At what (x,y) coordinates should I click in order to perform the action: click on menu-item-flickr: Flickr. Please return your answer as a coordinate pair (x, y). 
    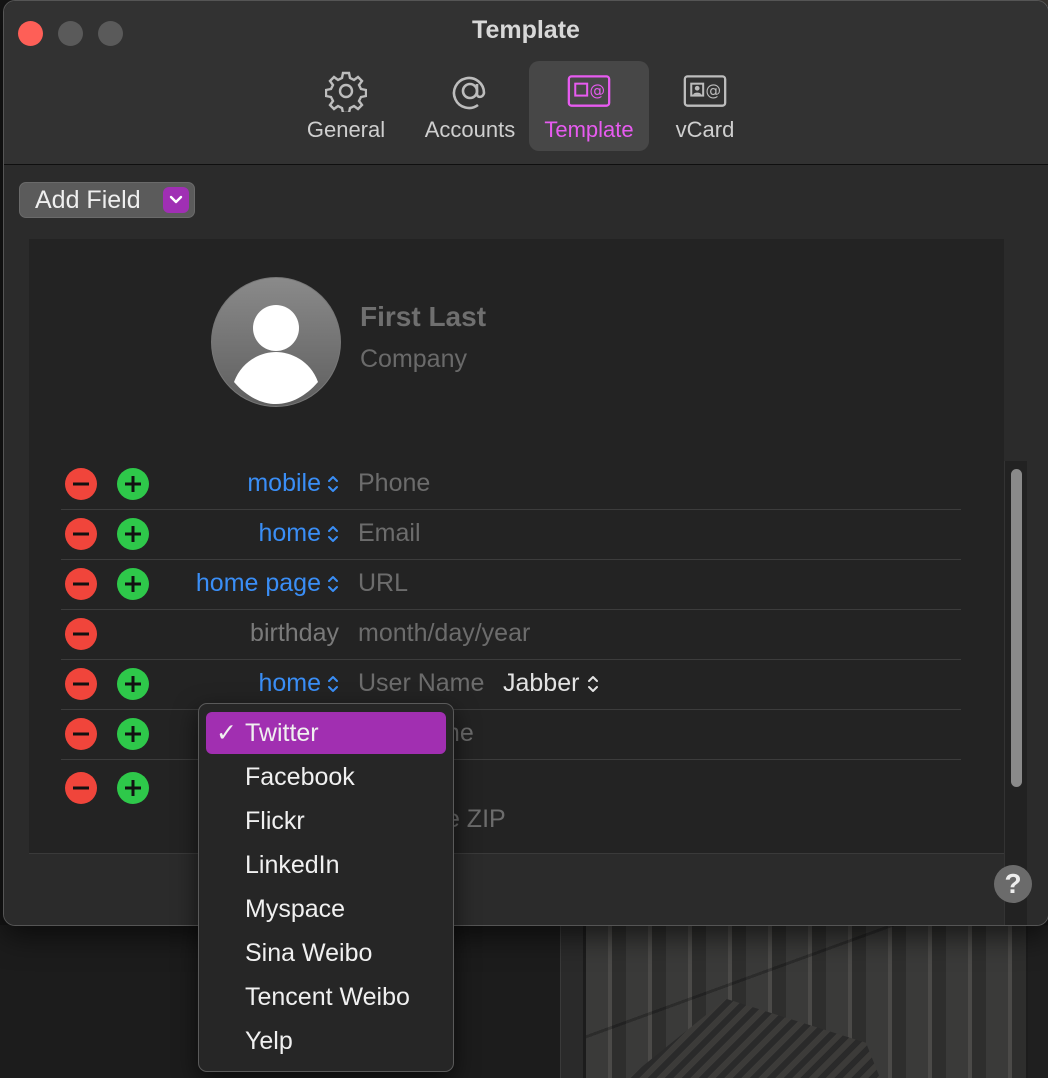
    Looking at the image, I should click on (326, 821).